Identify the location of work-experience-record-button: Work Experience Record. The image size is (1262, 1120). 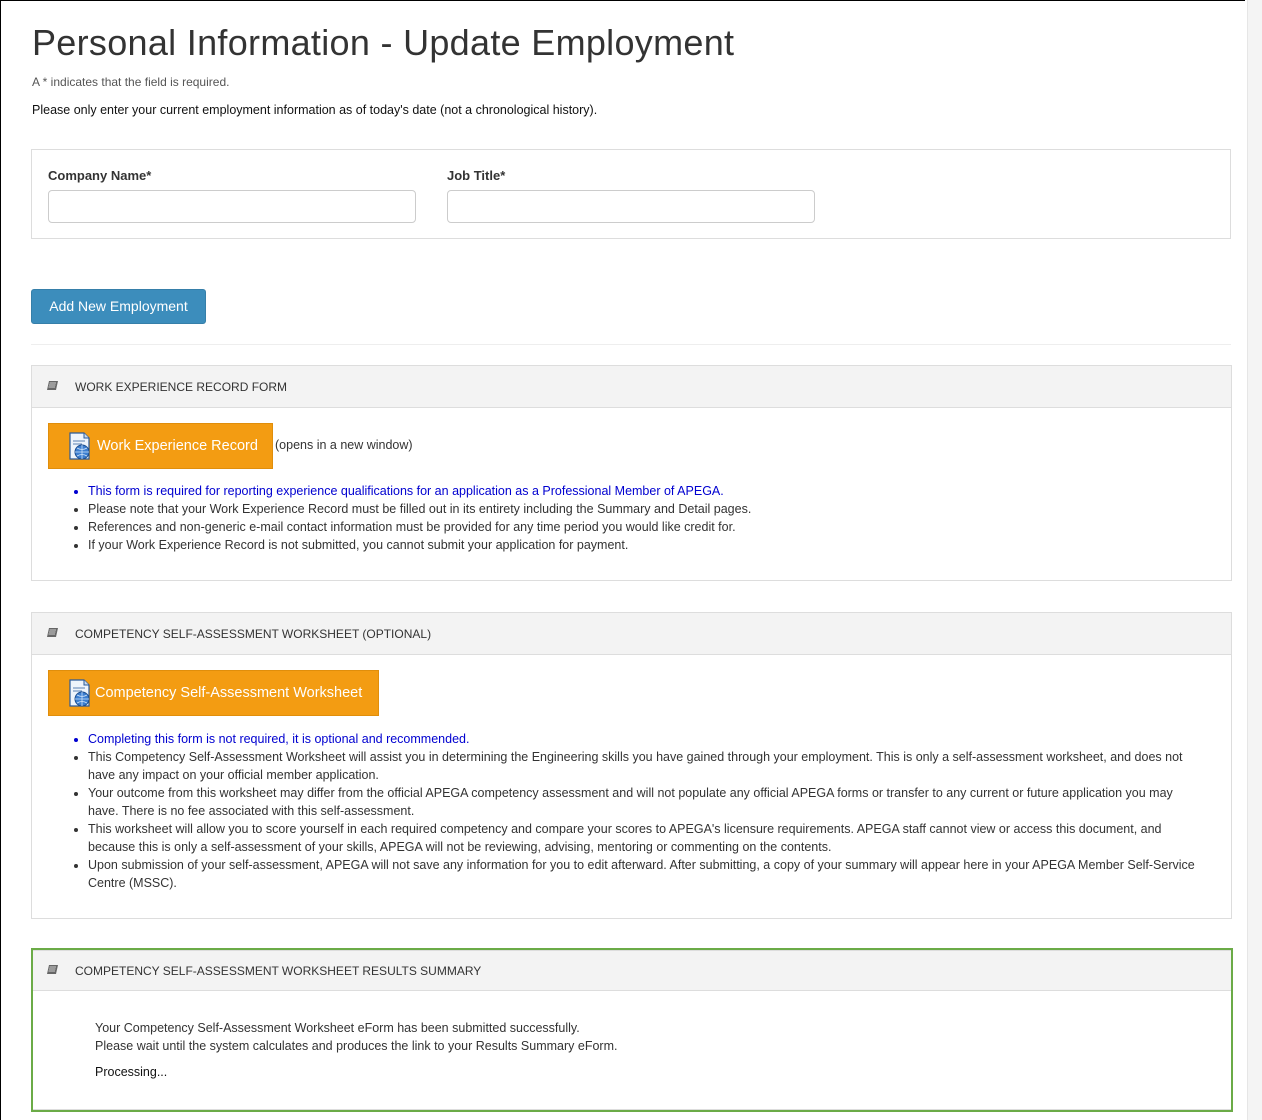
(160, 446).